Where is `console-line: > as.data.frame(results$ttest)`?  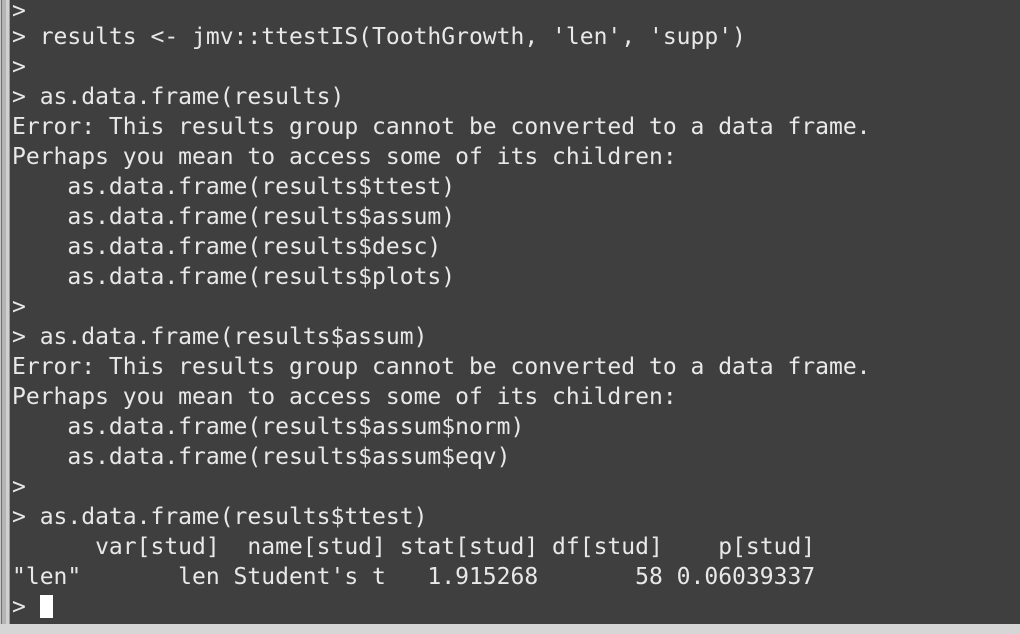 console-line: > as.data.frame(results$ttest) is located at coordinates (220, 517).